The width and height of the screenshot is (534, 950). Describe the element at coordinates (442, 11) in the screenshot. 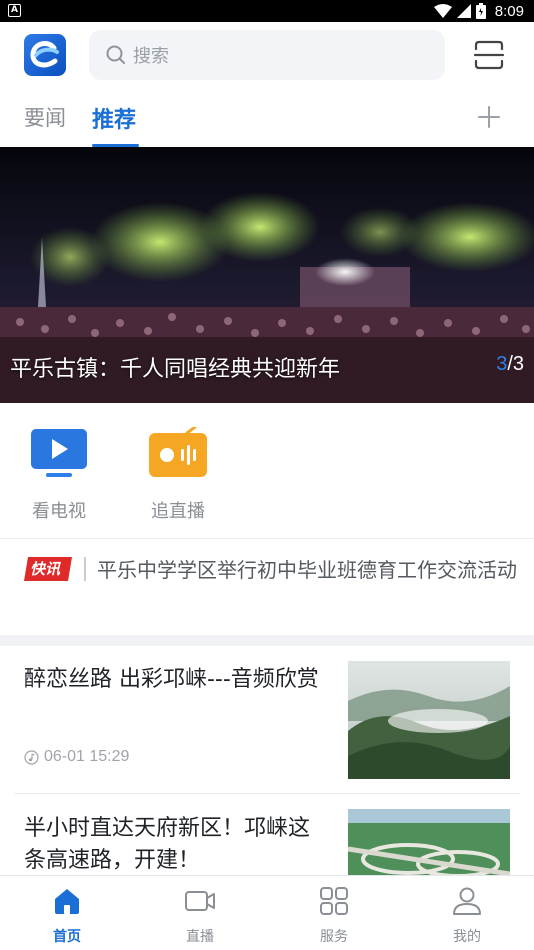

I see `wifi-icon` at that location.